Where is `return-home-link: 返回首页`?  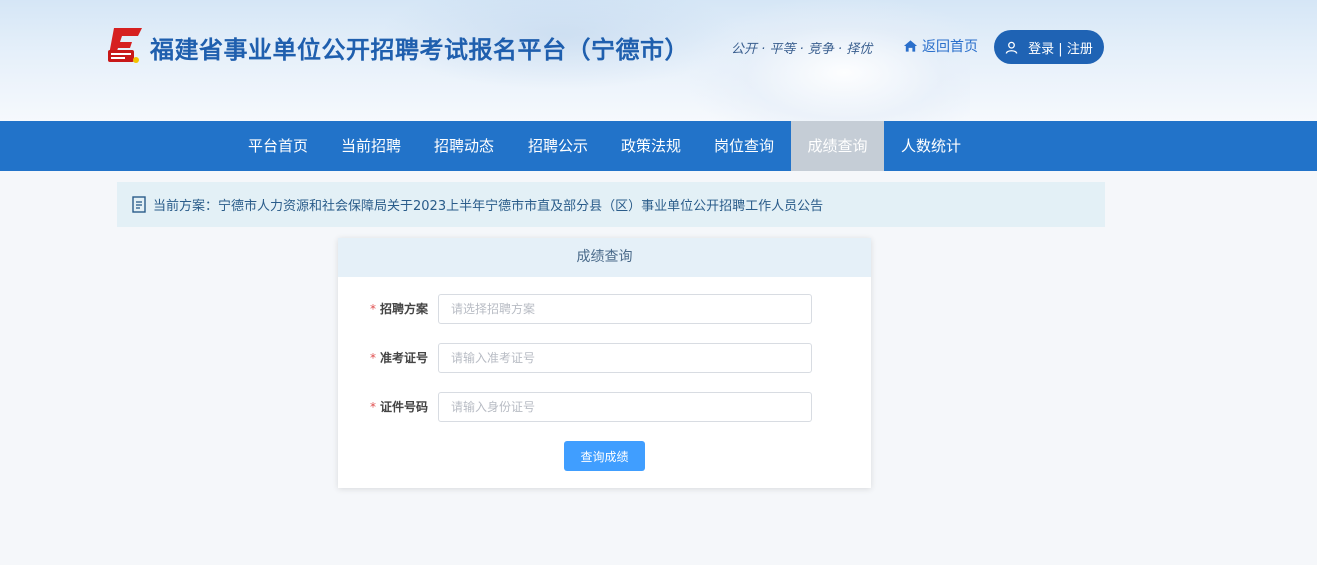 return-home-link: 返回首页 is located at coordinates (940, 46).